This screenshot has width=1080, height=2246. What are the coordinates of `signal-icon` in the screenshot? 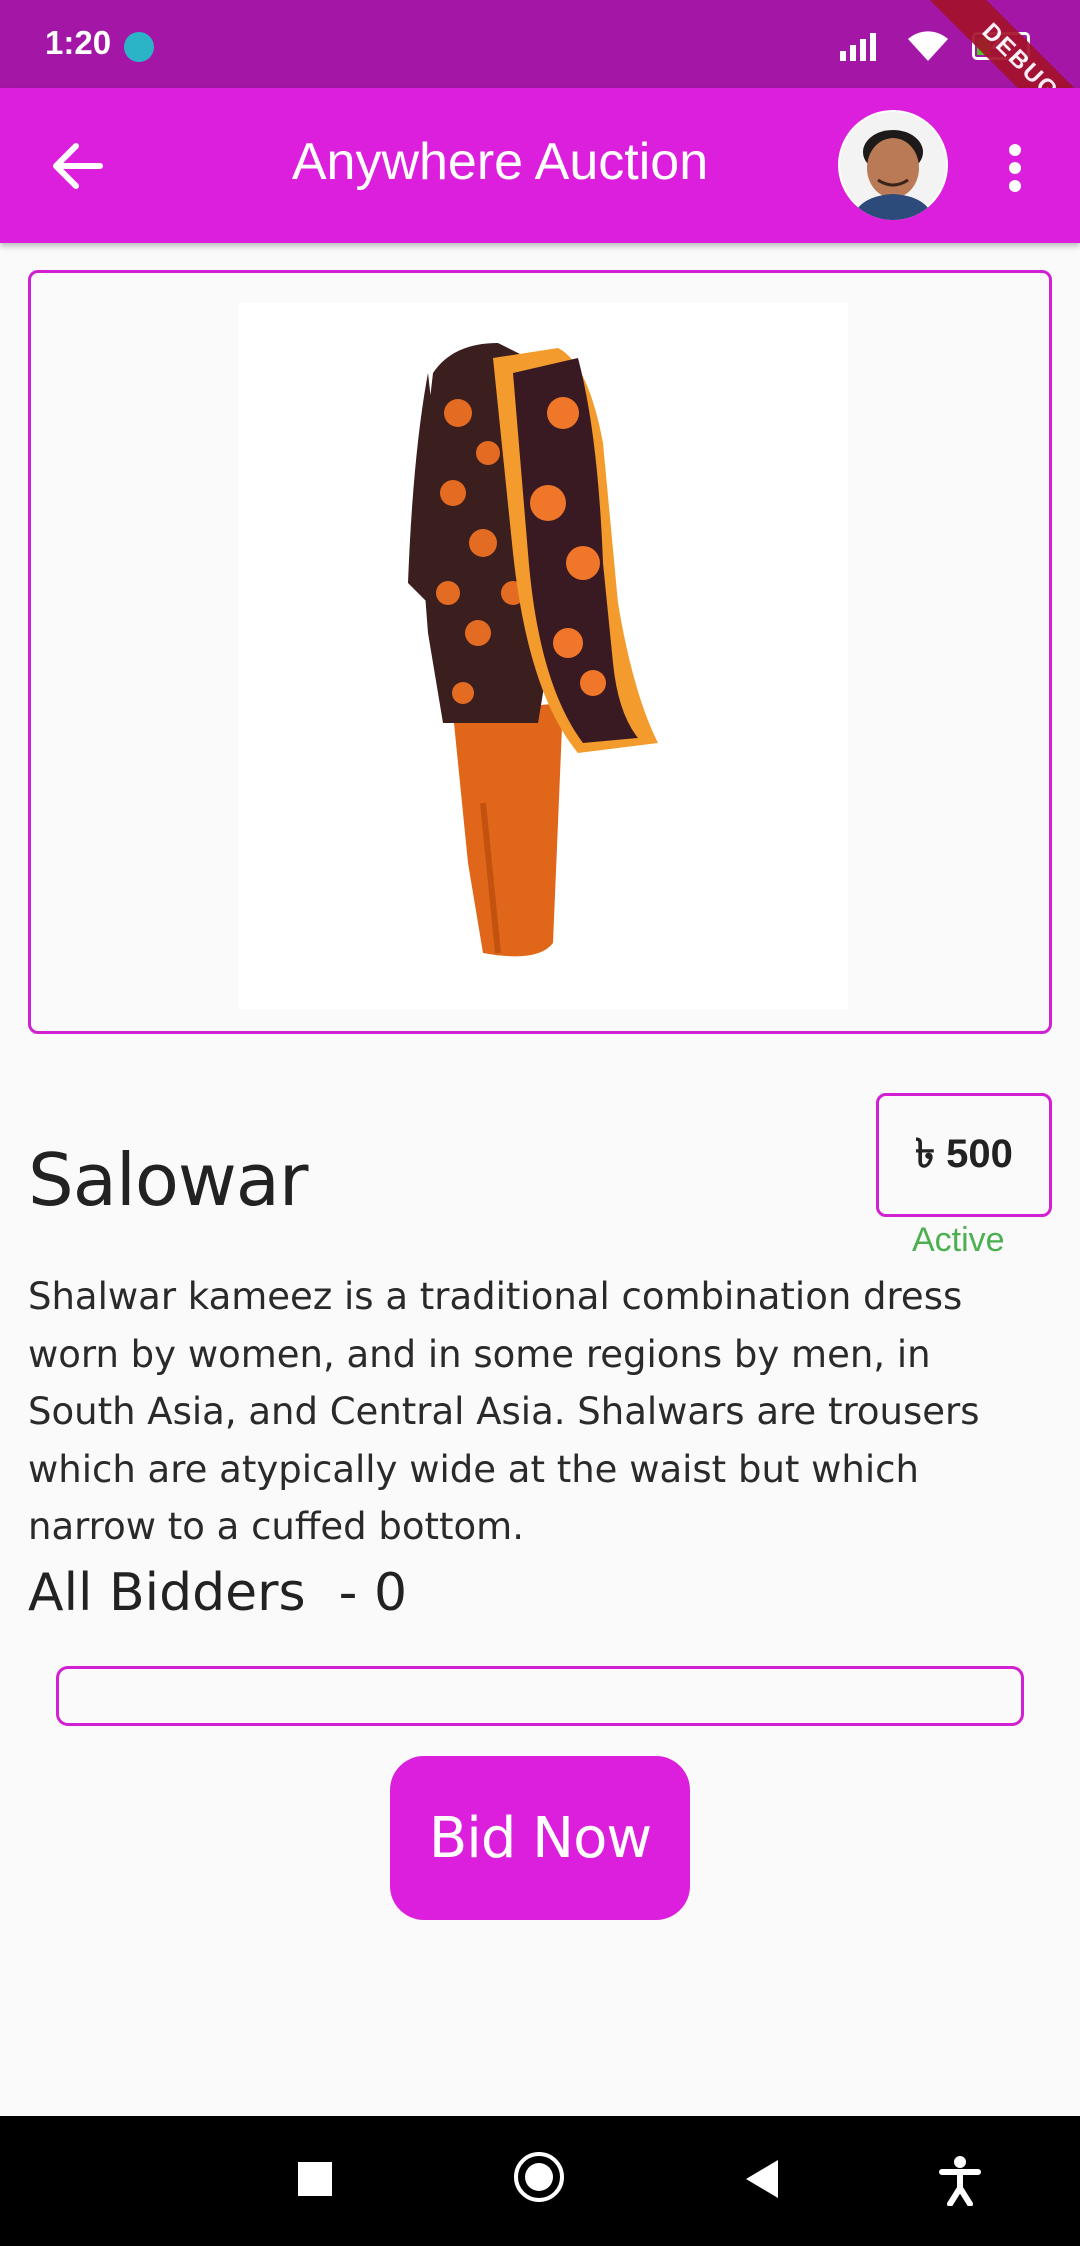 It's located at (858, 47).